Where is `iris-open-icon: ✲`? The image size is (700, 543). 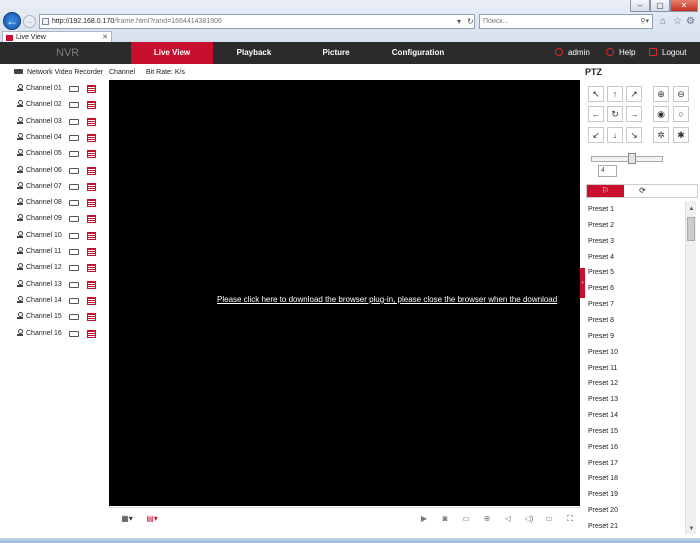 iris-open-icon: ✲ is located at coordinates (661, 135).